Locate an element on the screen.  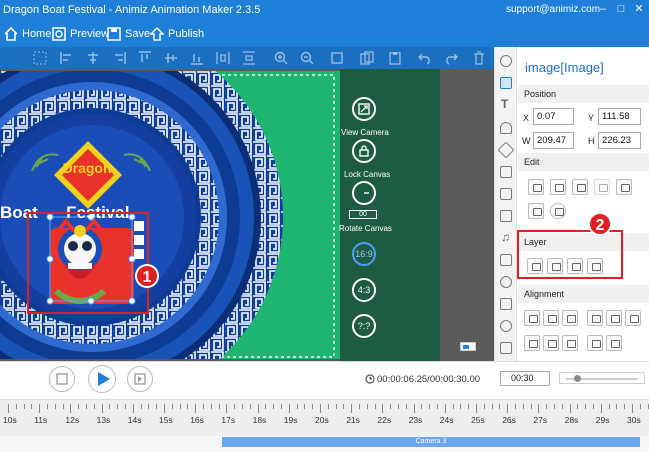
fit-screen-icon is located at coordinates (337, 58).